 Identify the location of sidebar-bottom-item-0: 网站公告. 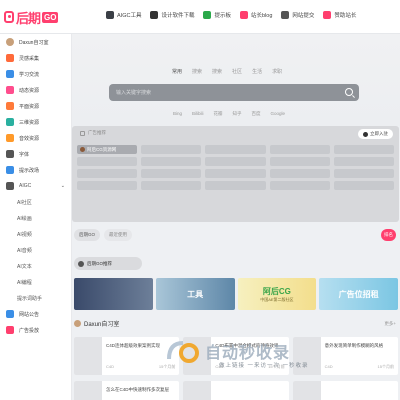
(35, 314).